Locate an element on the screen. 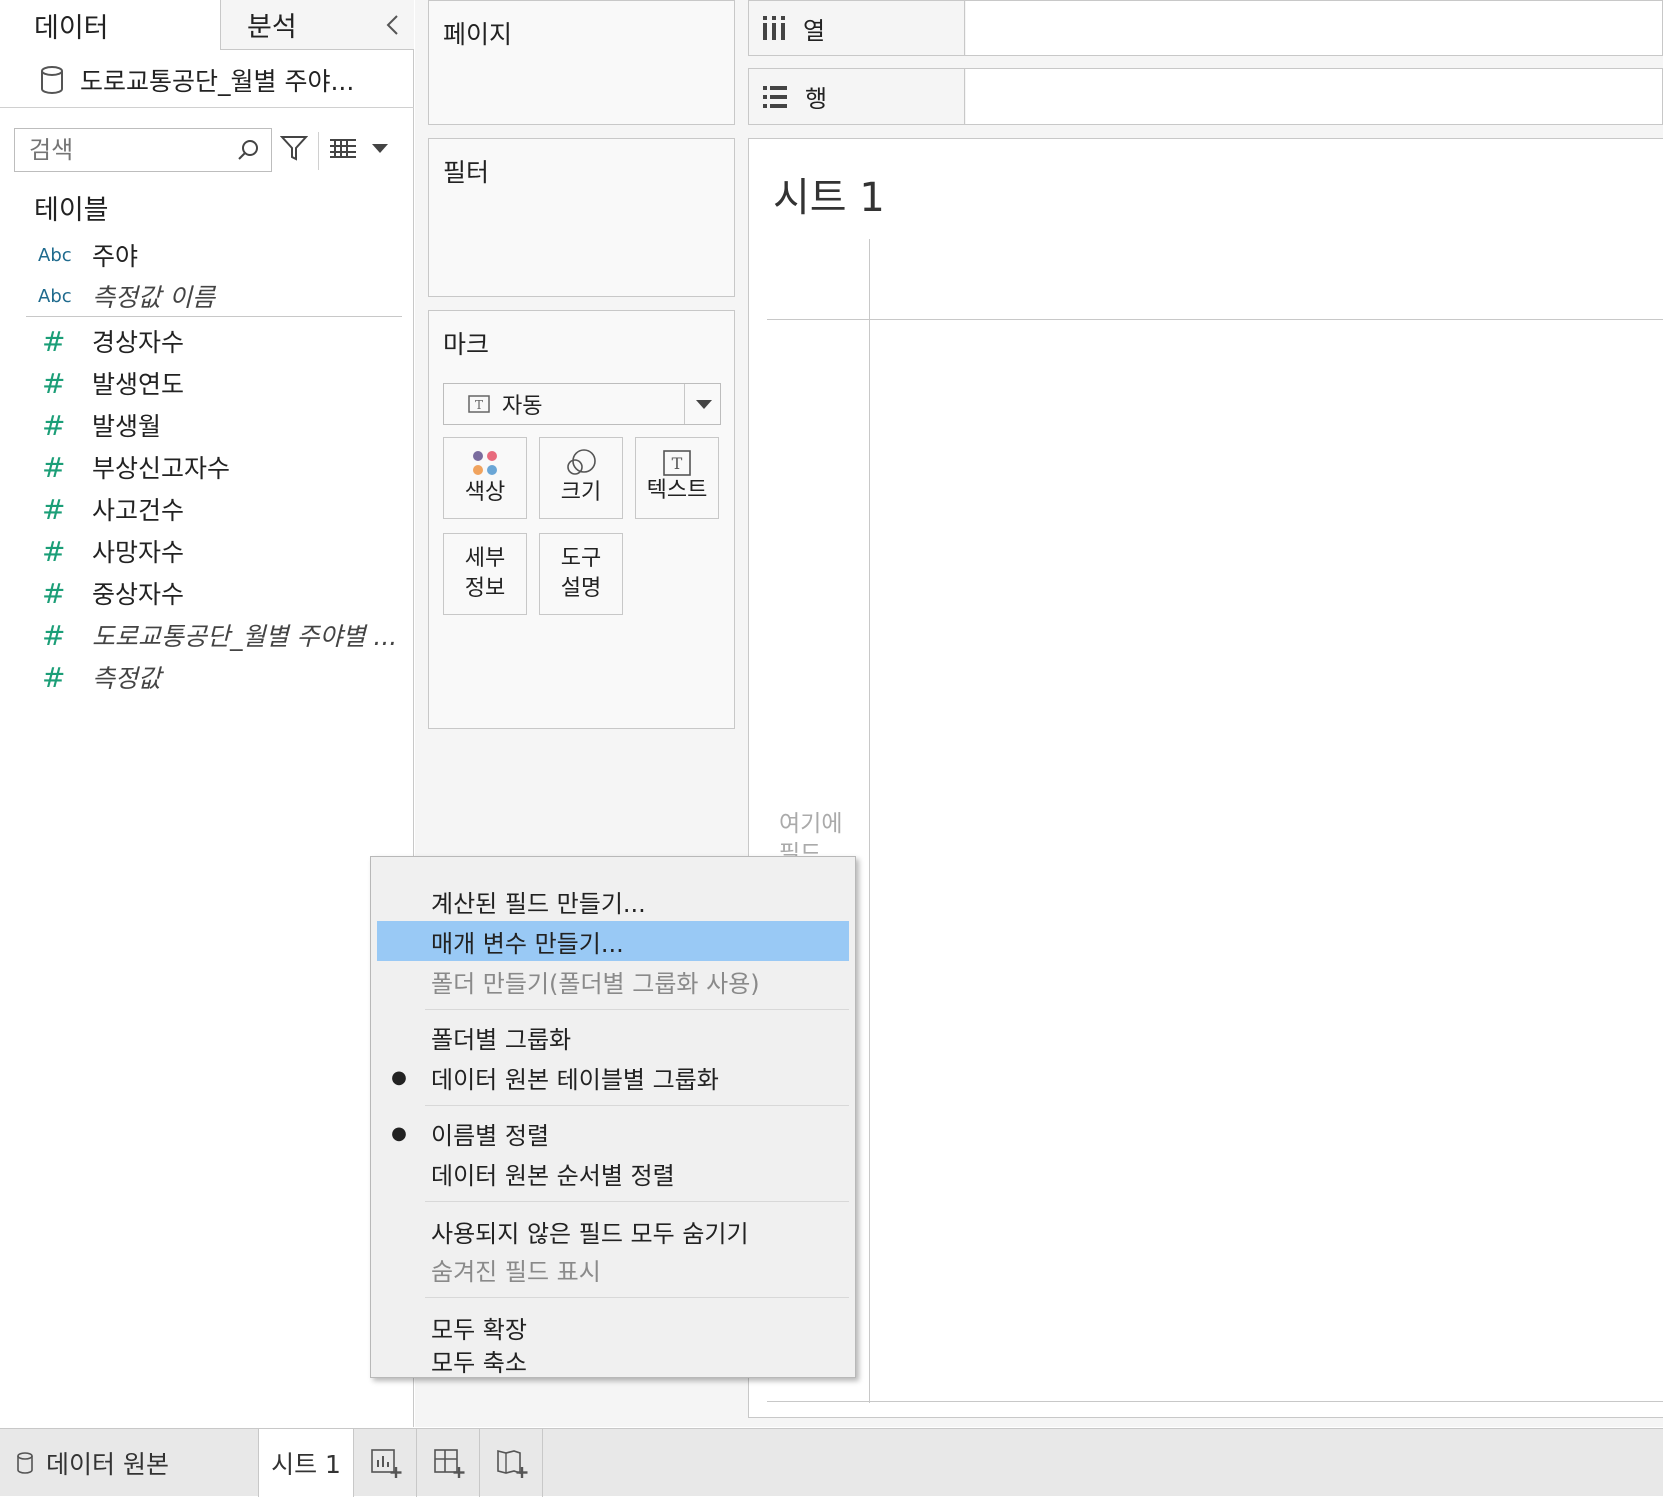 The width and height of the screenshot is (1663, 1497). mark-type-select: T 자동 is located at coordinates (582, 404).